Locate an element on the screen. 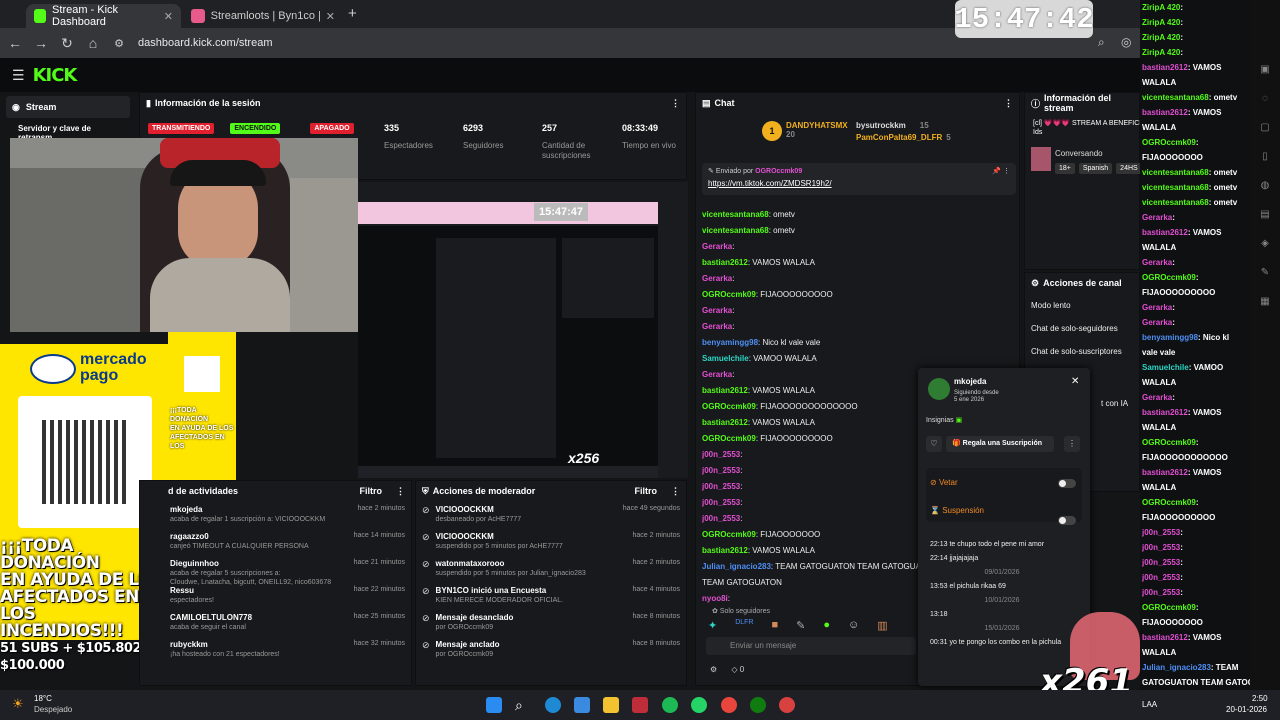  side-chat-message: FIJAOOOOOOOOO is located at coordinates (1179, 292).